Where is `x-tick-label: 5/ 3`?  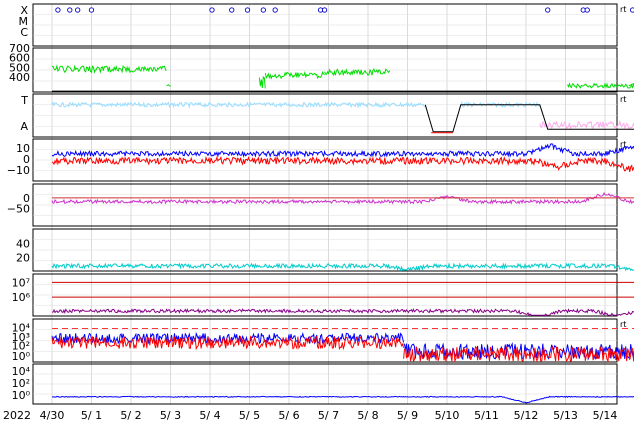
x-tick-label: 5/ 3 is located at coordinates (170, 415).